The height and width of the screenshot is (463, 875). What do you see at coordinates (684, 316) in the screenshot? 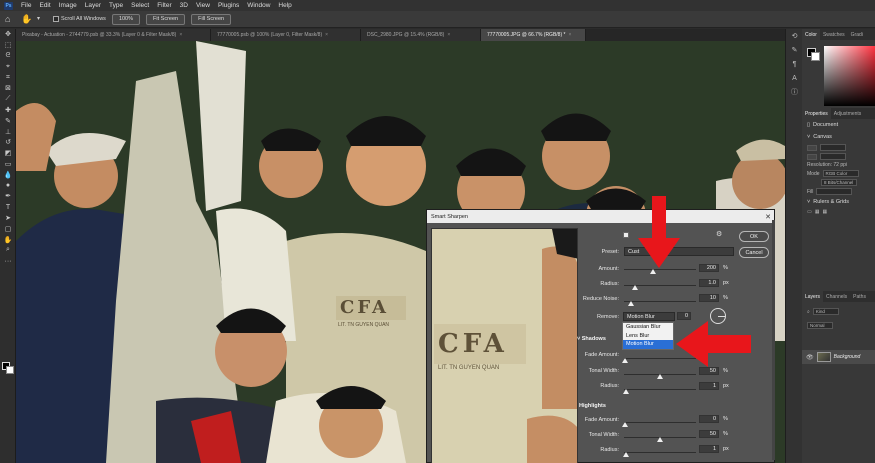
I see `angle-input: 0` at bounding box center [684, 316].